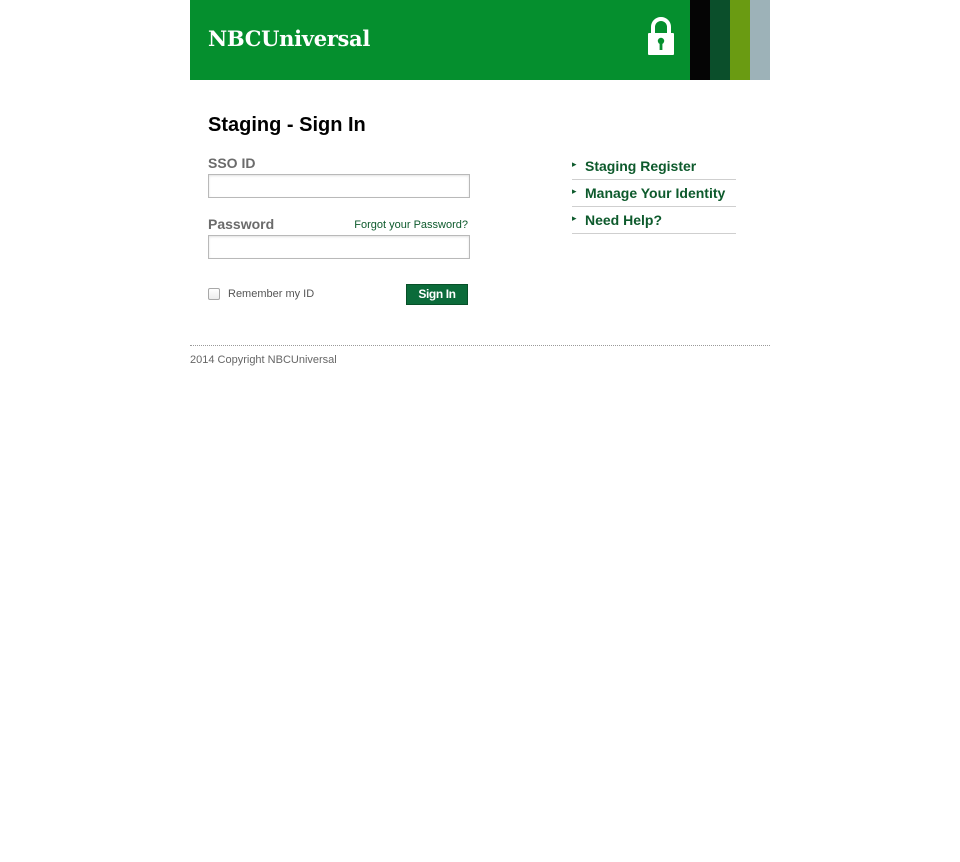 Image resolution: width=960 pixels, height=862 pixels. I want to click on copyright-text: 2014 Copyright NBCUniversal, so click(263, 360).